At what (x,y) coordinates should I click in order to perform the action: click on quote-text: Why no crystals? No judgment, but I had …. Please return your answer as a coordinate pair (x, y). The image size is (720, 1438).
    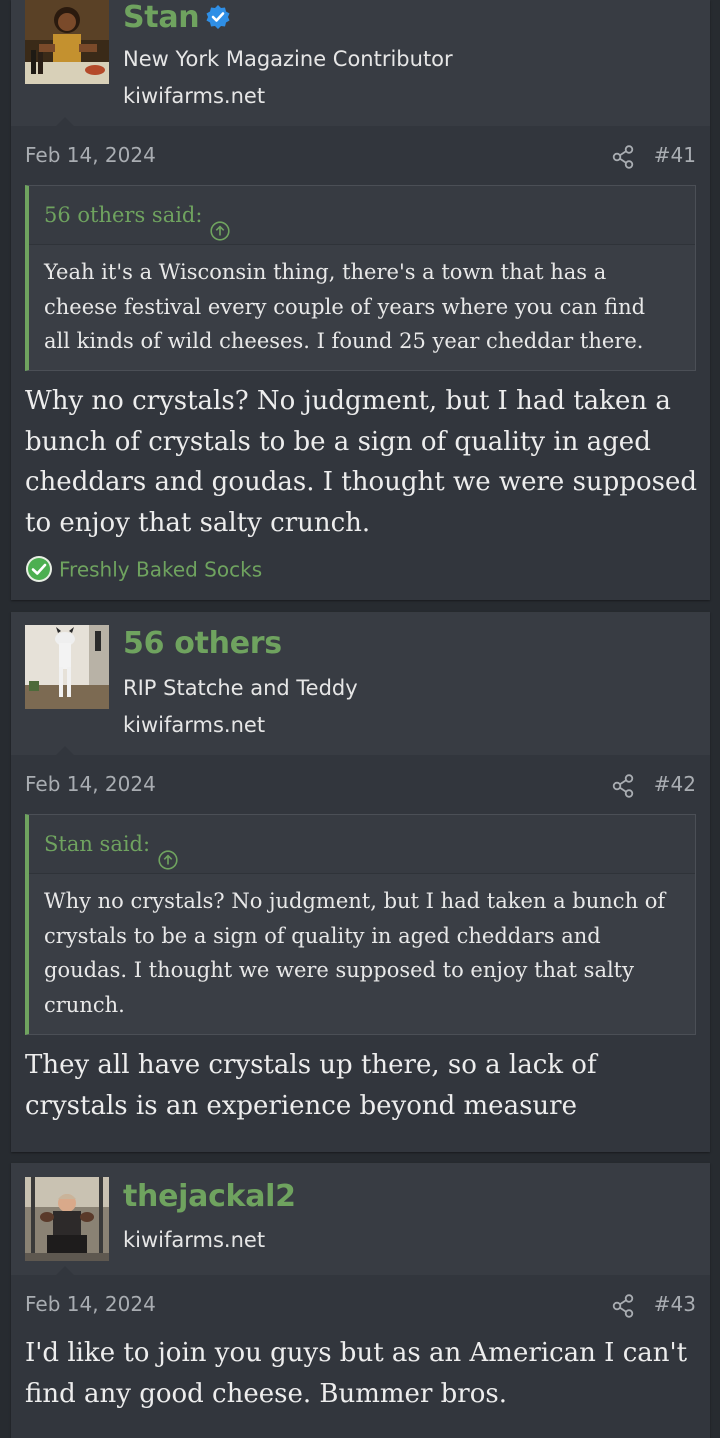
    Looking at the image, I should click on (355, 953).